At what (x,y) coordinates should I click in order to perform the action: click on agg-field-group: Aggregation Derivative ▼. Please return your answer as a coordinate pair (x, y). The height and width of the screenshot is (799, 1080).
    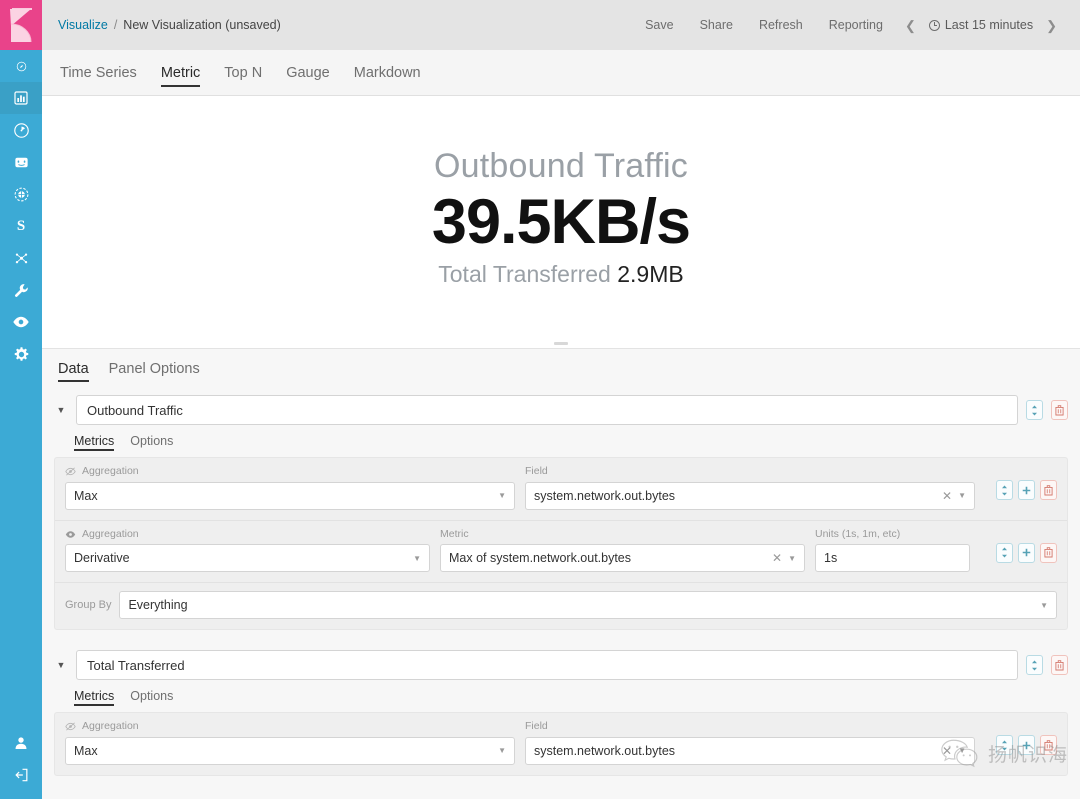
    Looking at the image, I should click on (247, 550).